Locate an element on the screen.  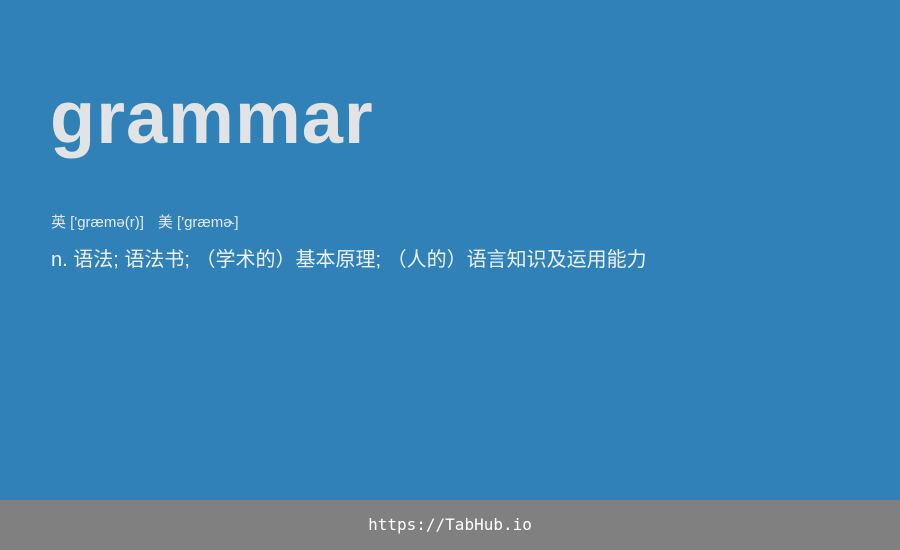
headword: grammar is located at coordinates (212, 117).